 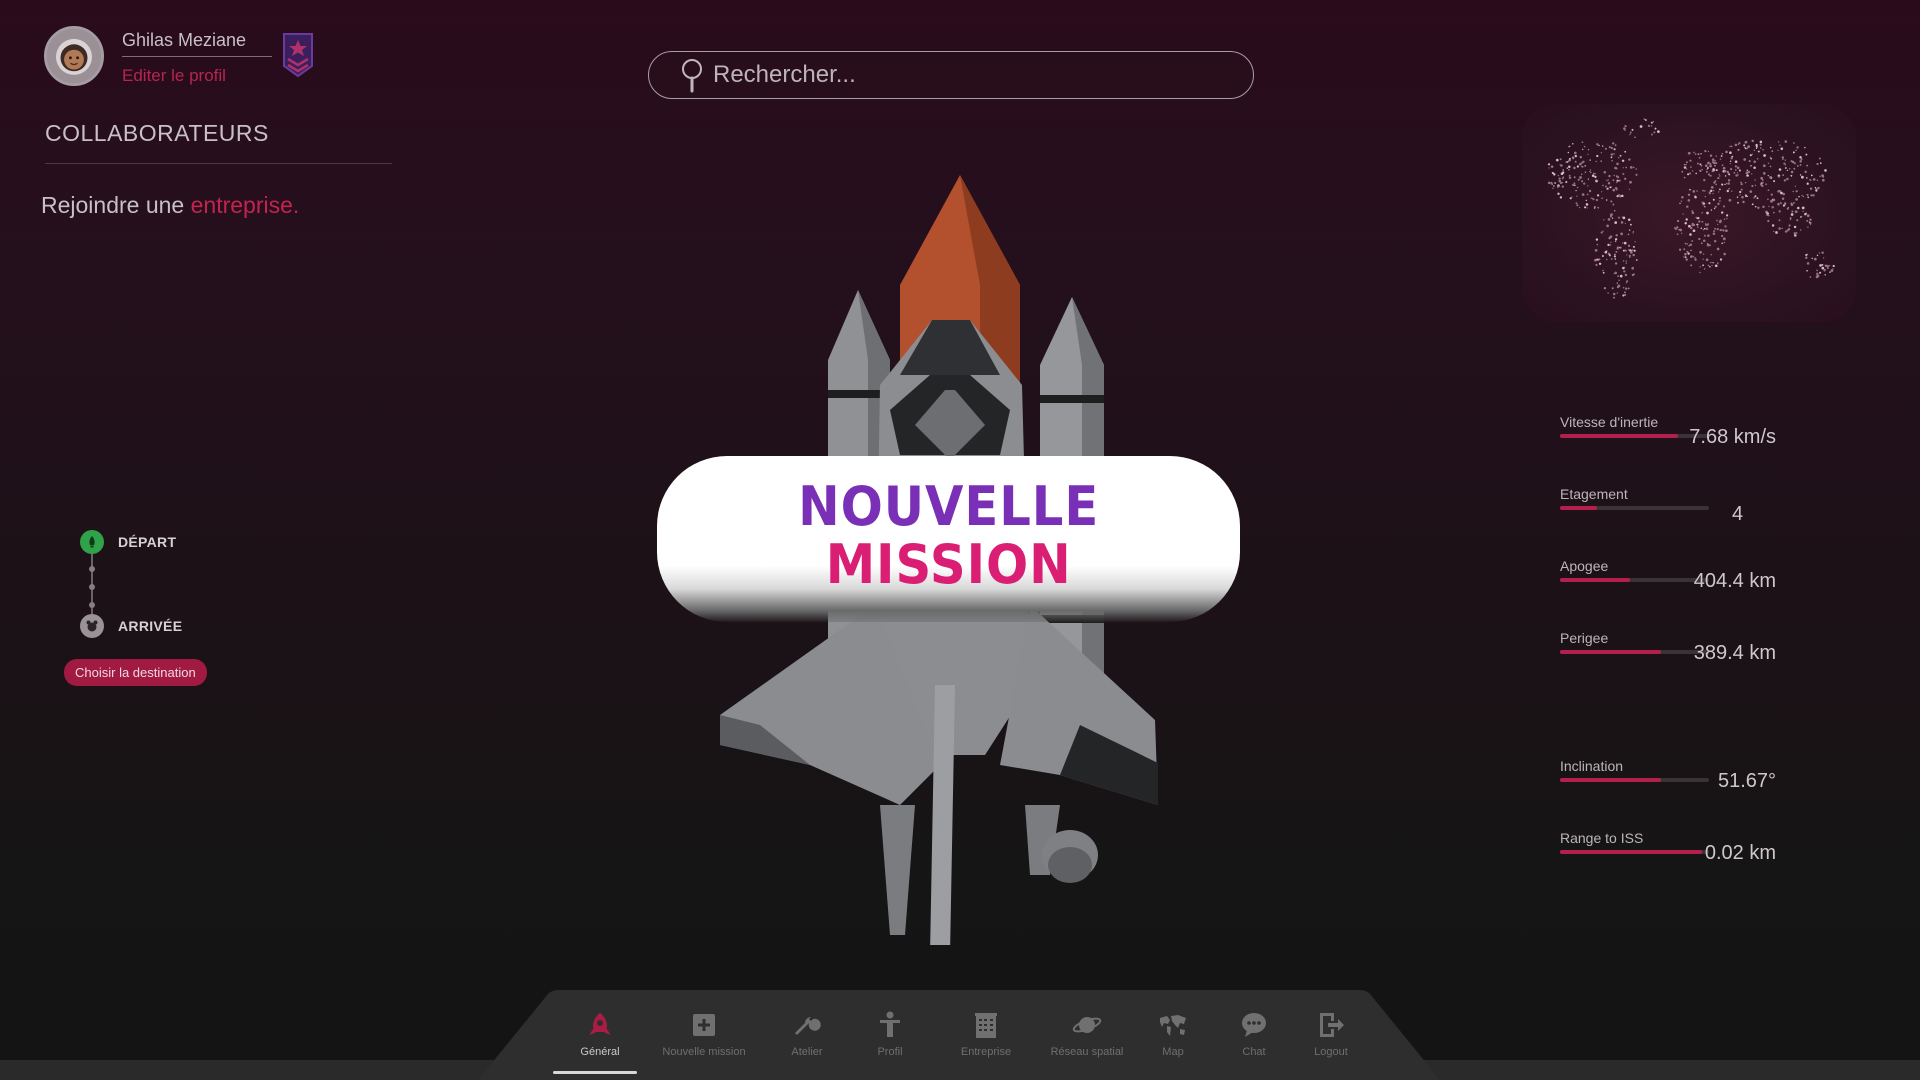 I want to click on stat-range-to-iss: Range to ISS 0.02 km, so click(x=1690, y=850).